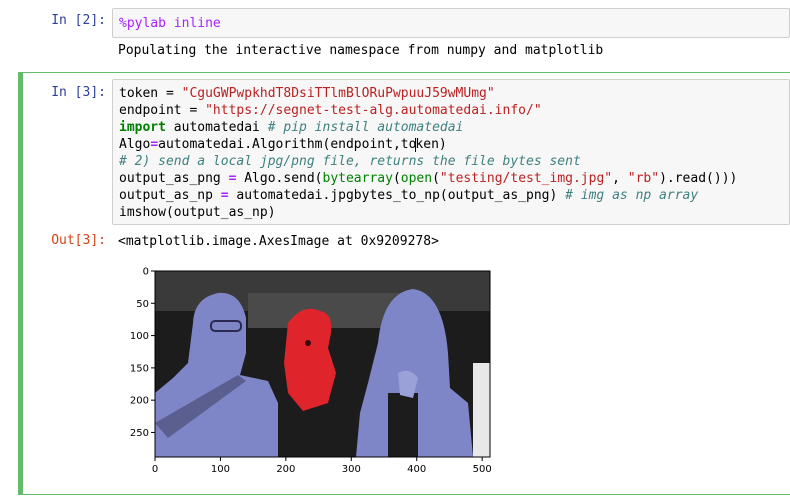  I want to click on window-bright, so click(481, 410).